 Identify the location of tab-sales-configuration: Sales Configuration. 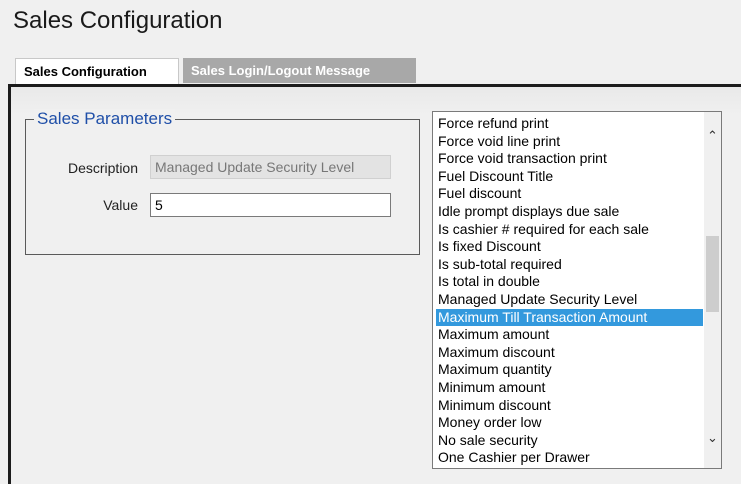
(97, 71).